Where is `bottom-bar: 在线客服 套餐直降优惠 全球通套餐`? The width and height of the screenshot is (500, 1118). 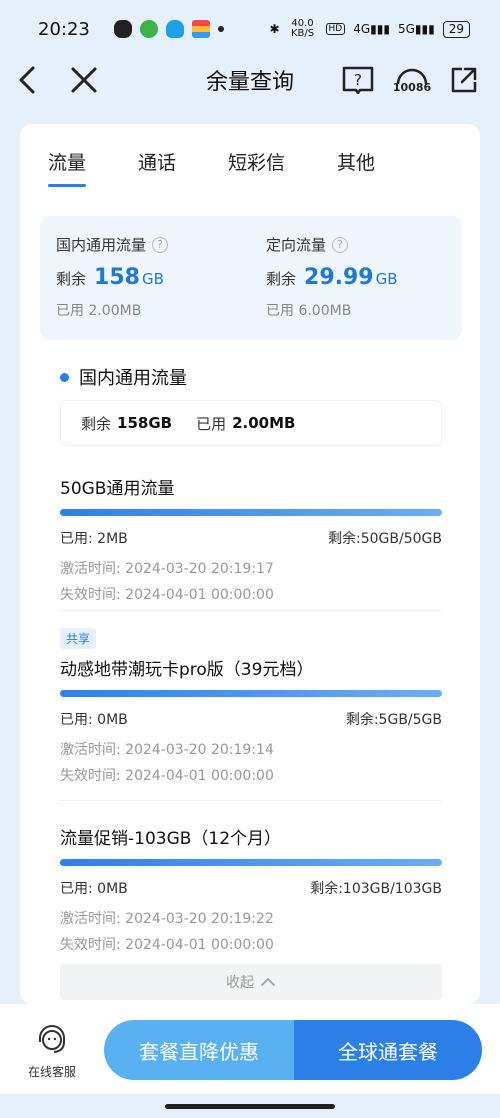 bottom-bar: 在线客服 套餐直降优惠 全球通套餐 is located at coordinates (250, 1049).